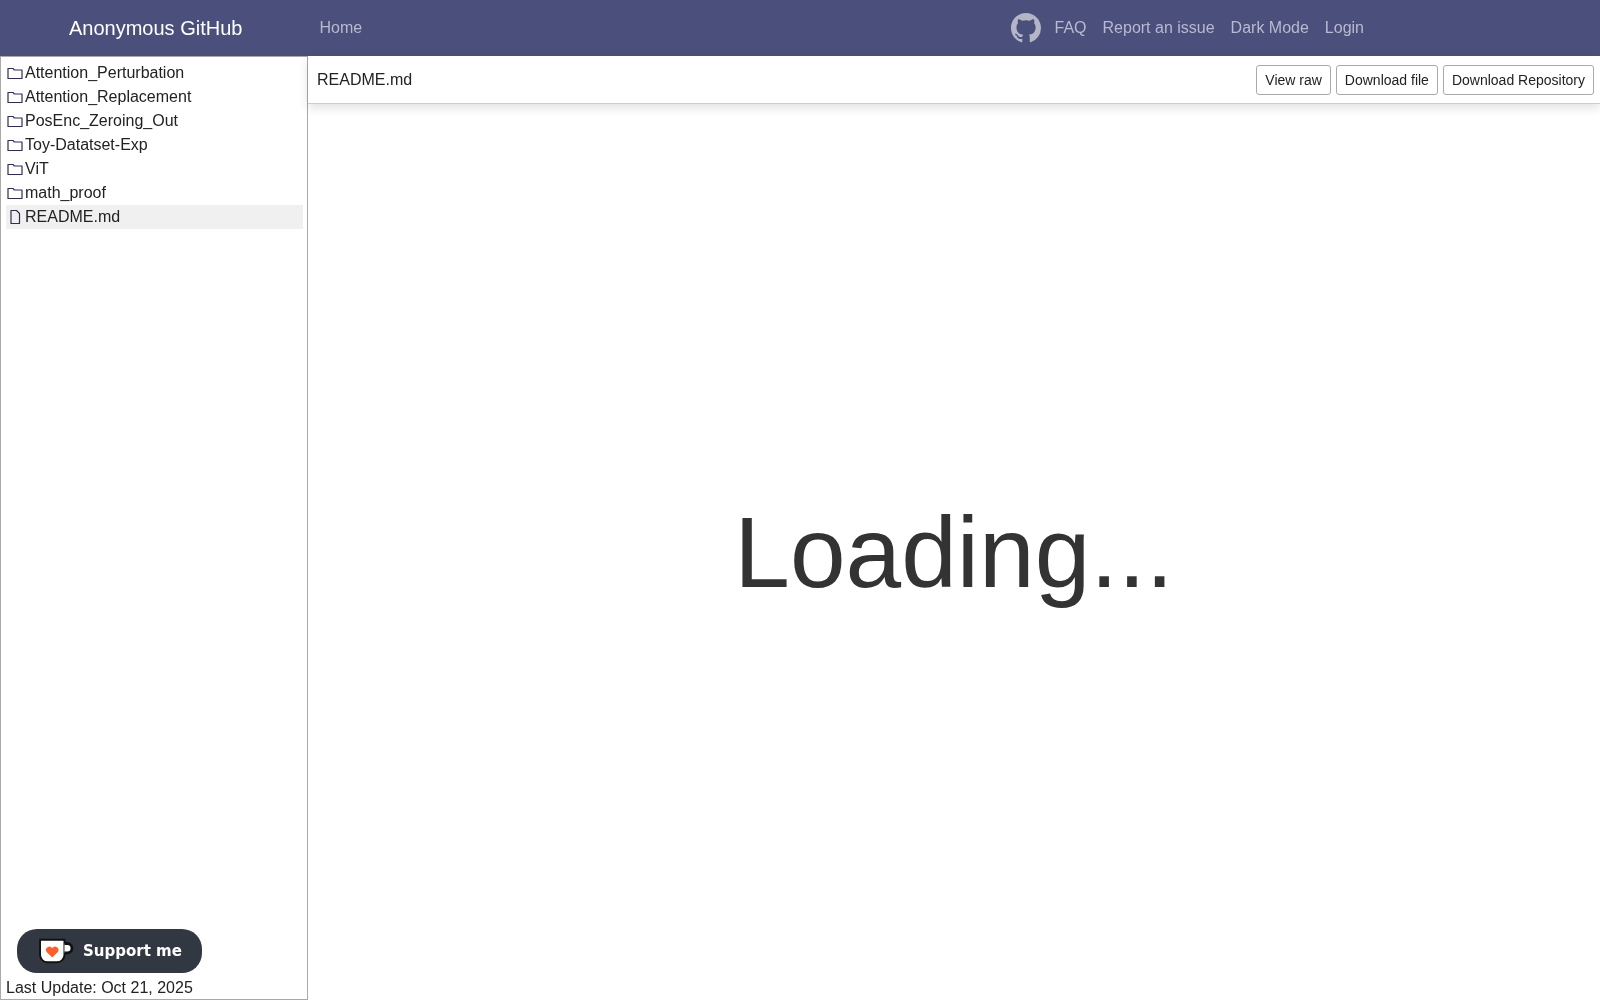 The height and width of the screenshot is (1000, 1600). I want to click on coffee-cup-icon, so click(56, 951).